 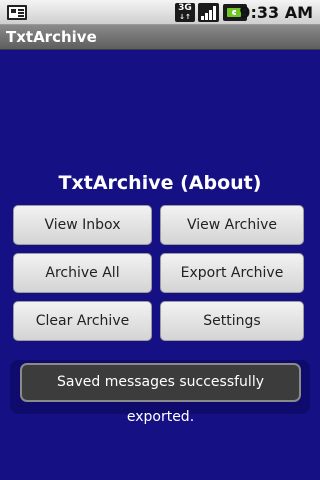 What do you see at coordinates (232, 225) in the screenshot?
I see `view-archive-button: View Archive` at bounding box center [232, 225].